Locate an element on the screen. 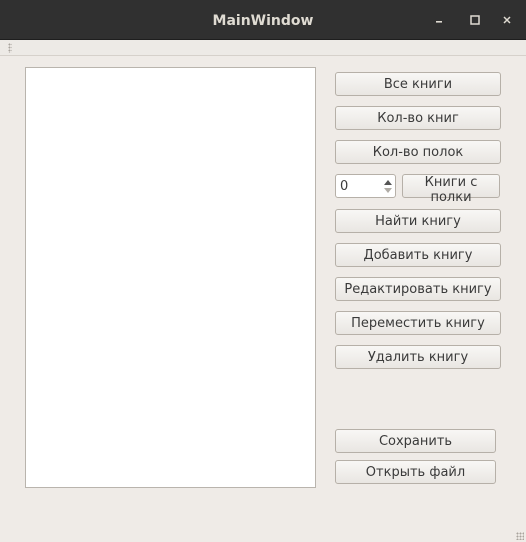  shelf-number-input is located at coordinates (359, 186).